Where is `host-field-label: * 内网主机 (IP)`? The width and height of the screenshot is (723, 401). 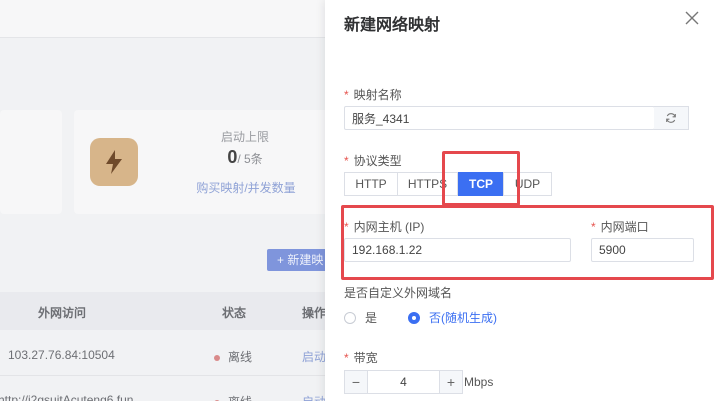
host-field-label: * 内网主机 (IP) is located at coordinates (384, 227).